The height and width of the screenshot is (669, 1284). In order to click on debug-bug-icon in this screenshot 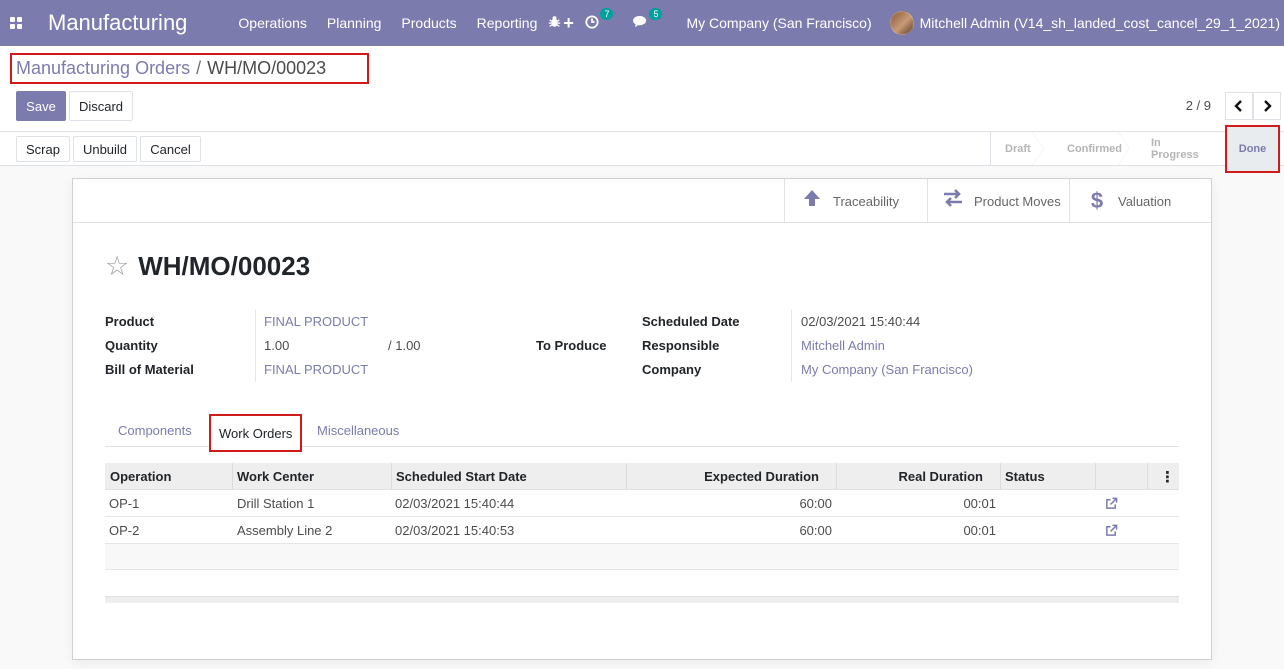, I will do `click(554, 23)`.